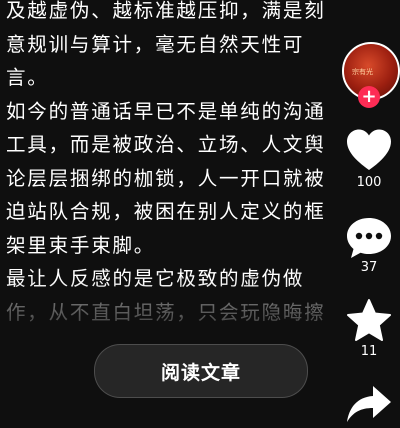 This screenshot has width=400, height=428. I want to click on comment-button, so click(369, 240).